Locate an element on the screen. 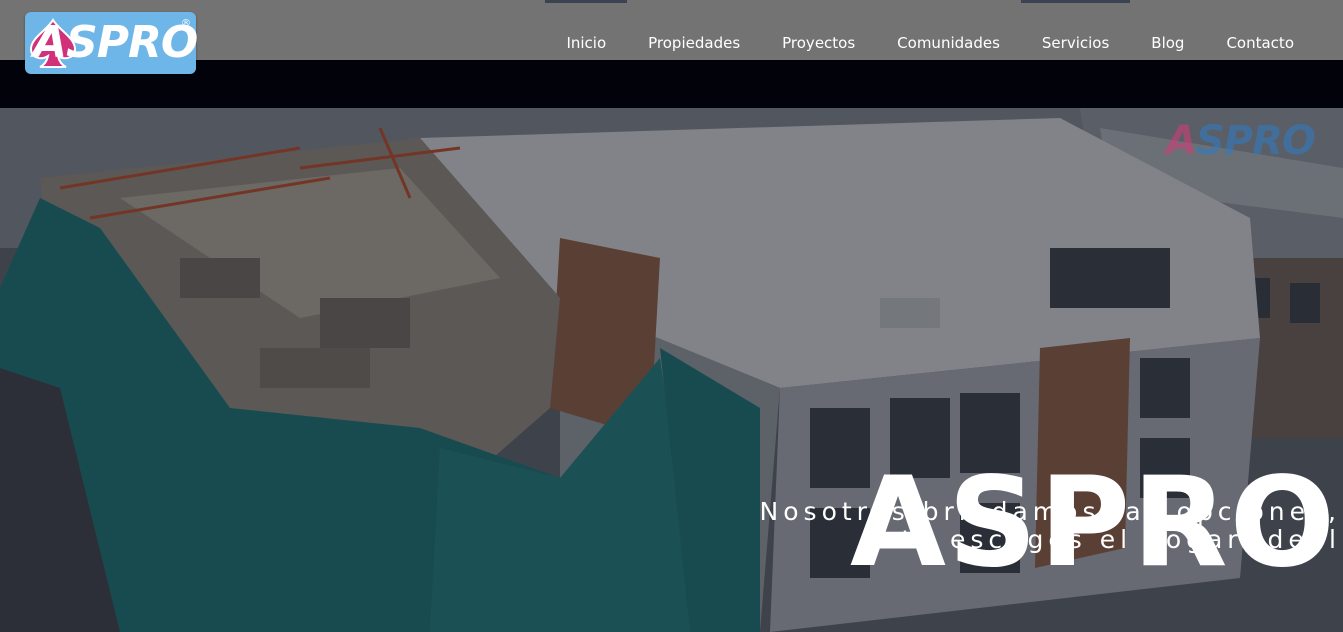  logo-wordmark: ASPRO is located at coordinates (115, 42).